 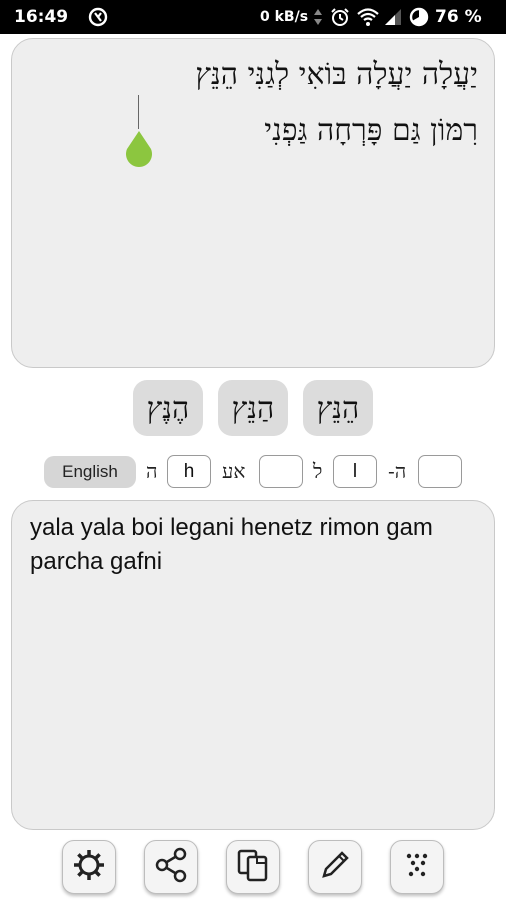 What do you see at coordinates (397, 471) in the screenshot?
I see `mapping-hebrew-4: ה-` at bounding box center [397, 471].